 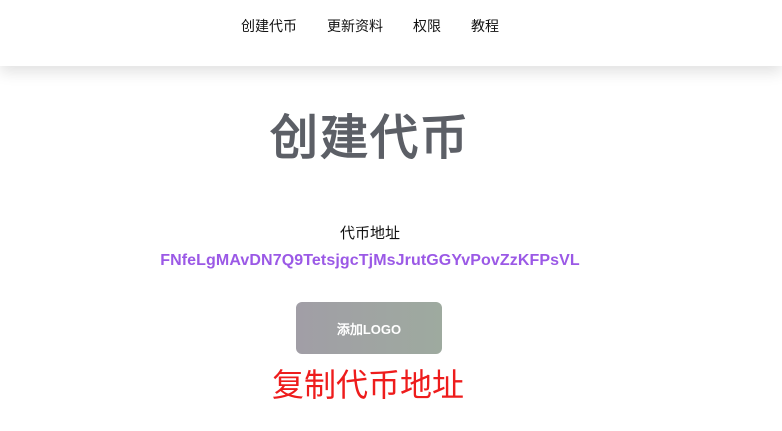 I want to click on page-title: 创建代币, so click(x=369, y=138).